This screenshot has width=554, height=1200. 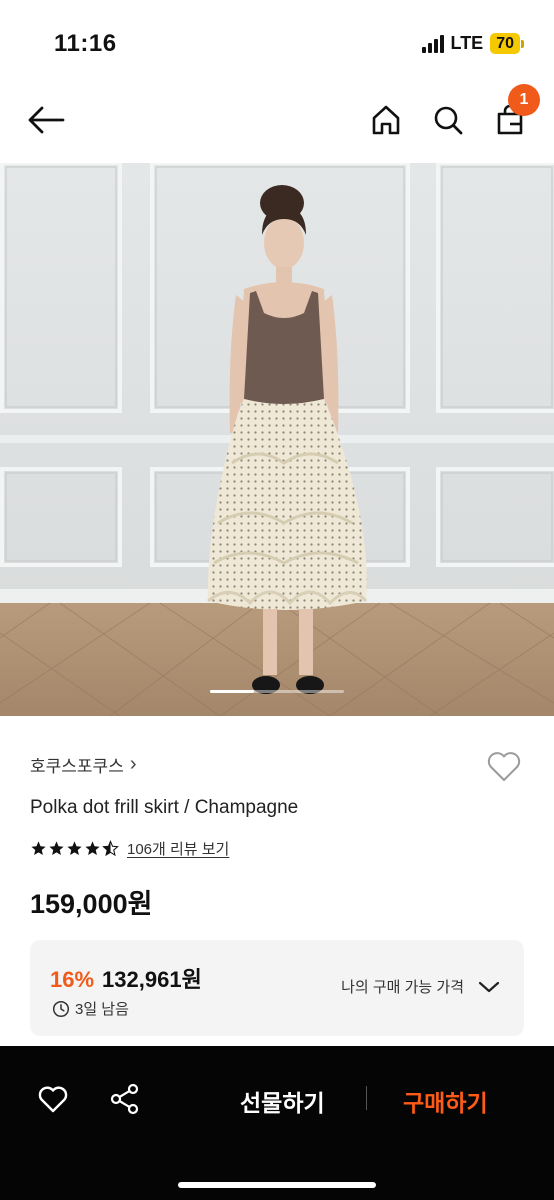 What do you see at coordinates (432, 43) in the screenshot?
I see `signal-icon` at bounding box center [432, 43].